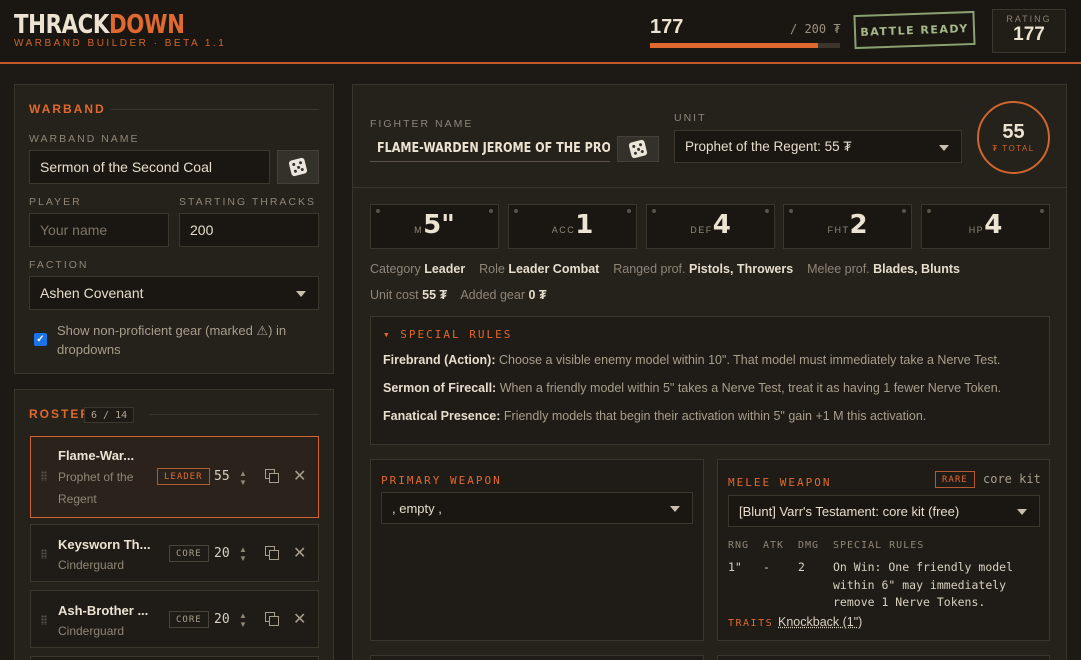  I want to click on special-rules-toggle: ▾ SPECIAL RULES, so click(447, 334).